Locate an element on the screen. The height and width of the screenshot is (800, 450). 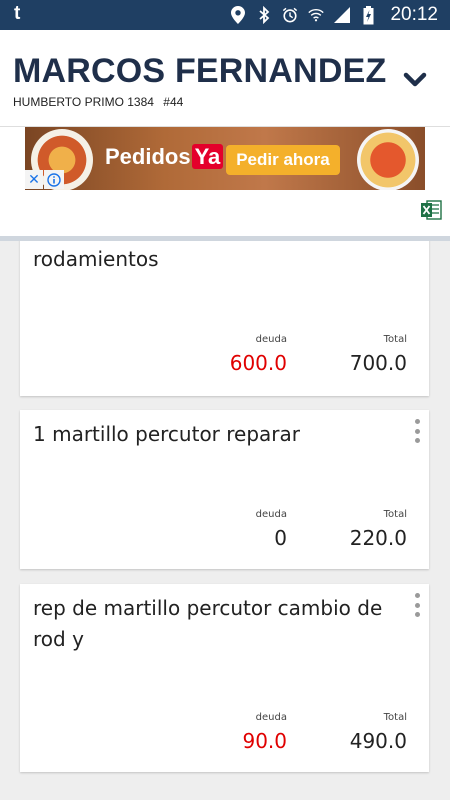
alarm-icon is located at coordinates (290, 15).